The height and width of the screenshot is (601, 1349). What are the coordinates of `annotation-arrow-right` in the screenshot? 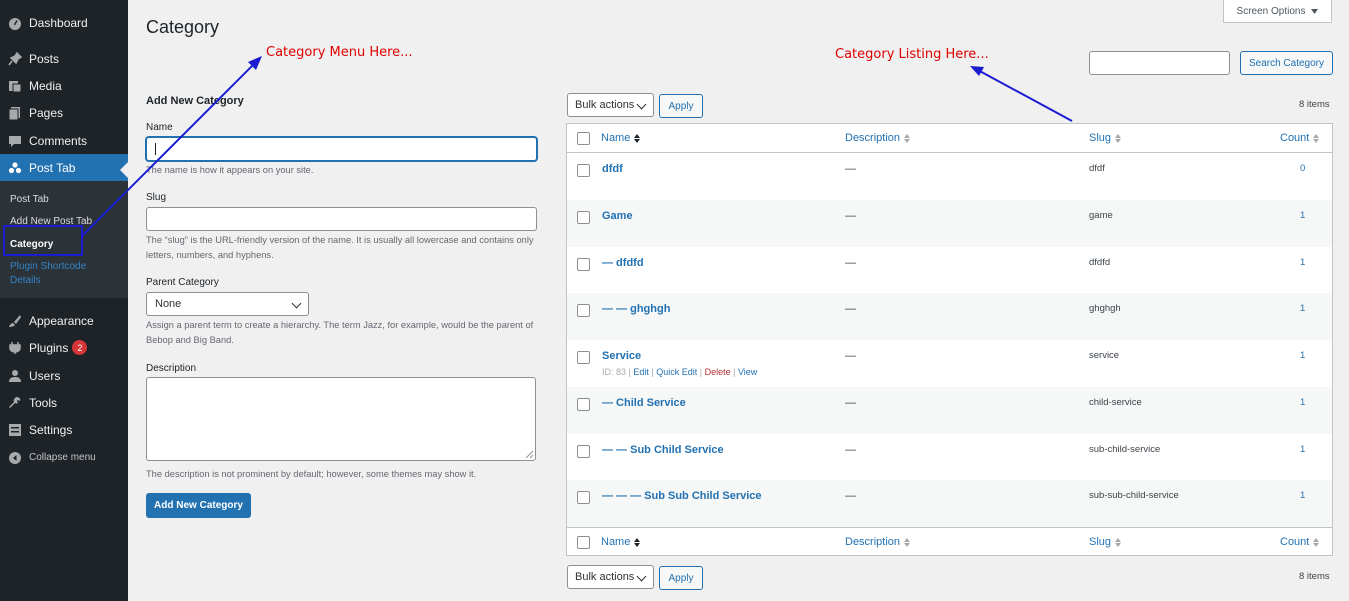 It's located at (1024, 95).